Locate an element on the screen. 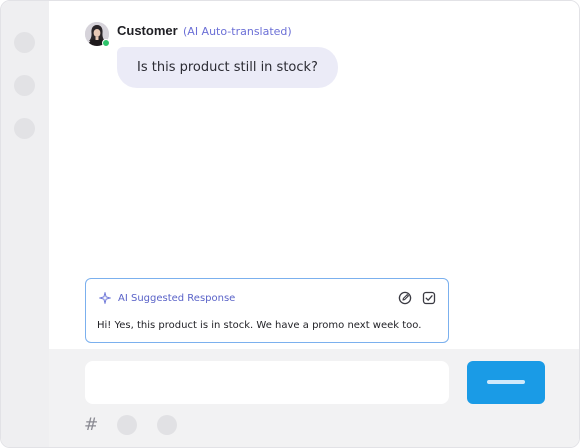  left-sidebar is located at coordinates (25, 224).